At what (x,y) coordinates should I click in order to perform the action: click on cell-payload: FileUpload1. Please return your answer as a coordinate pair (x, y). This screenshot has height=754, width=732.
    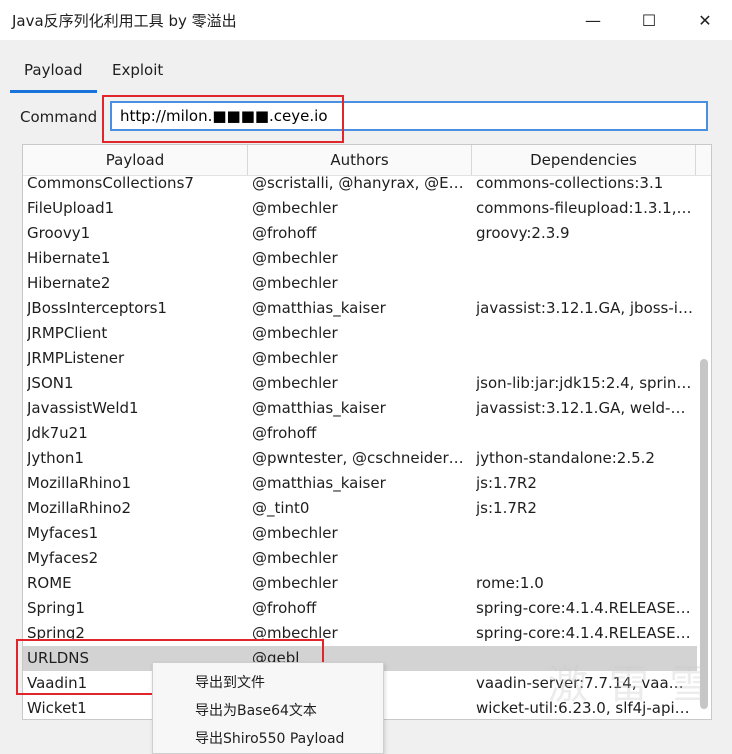
    Looking at the image, I should click on (71, 208).